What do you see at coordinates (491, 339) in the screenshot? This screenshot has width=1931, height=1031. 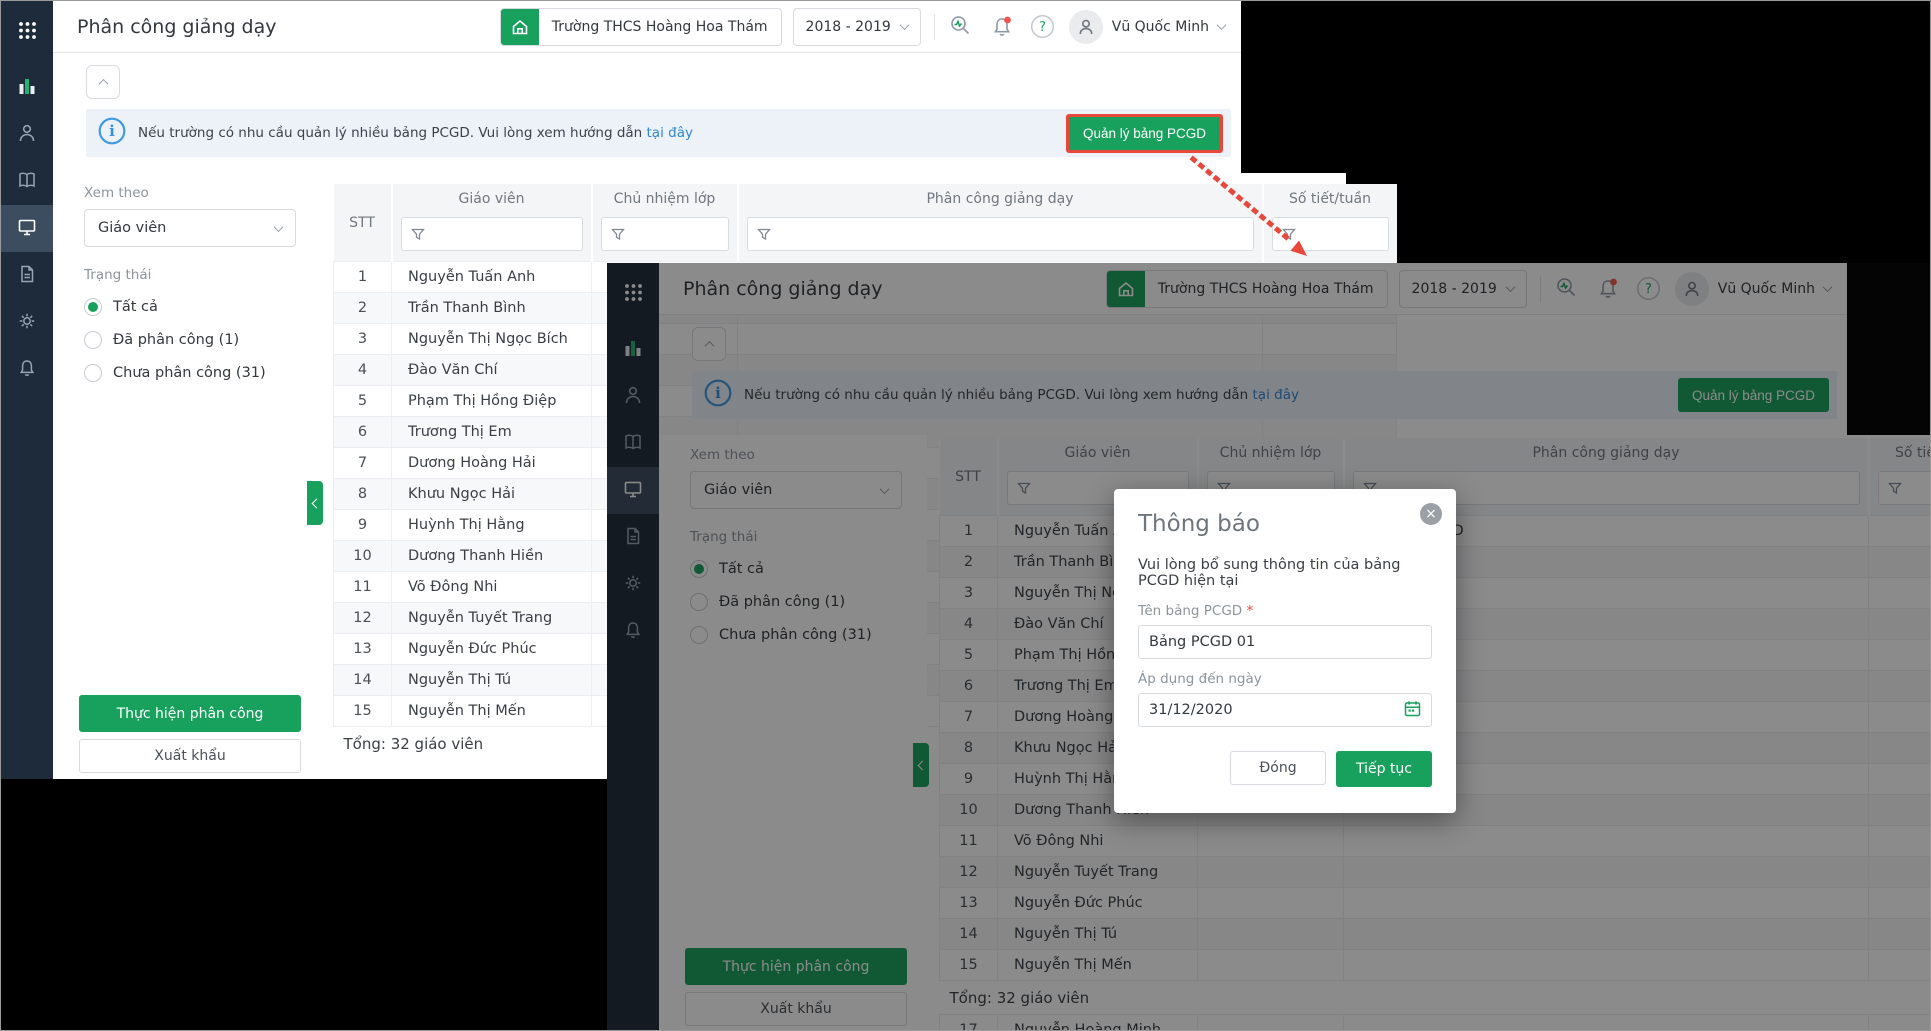 I see `cell-teacher-name: Nguyễn Thị Ngọc Bích` at bounding box center [491, 339].